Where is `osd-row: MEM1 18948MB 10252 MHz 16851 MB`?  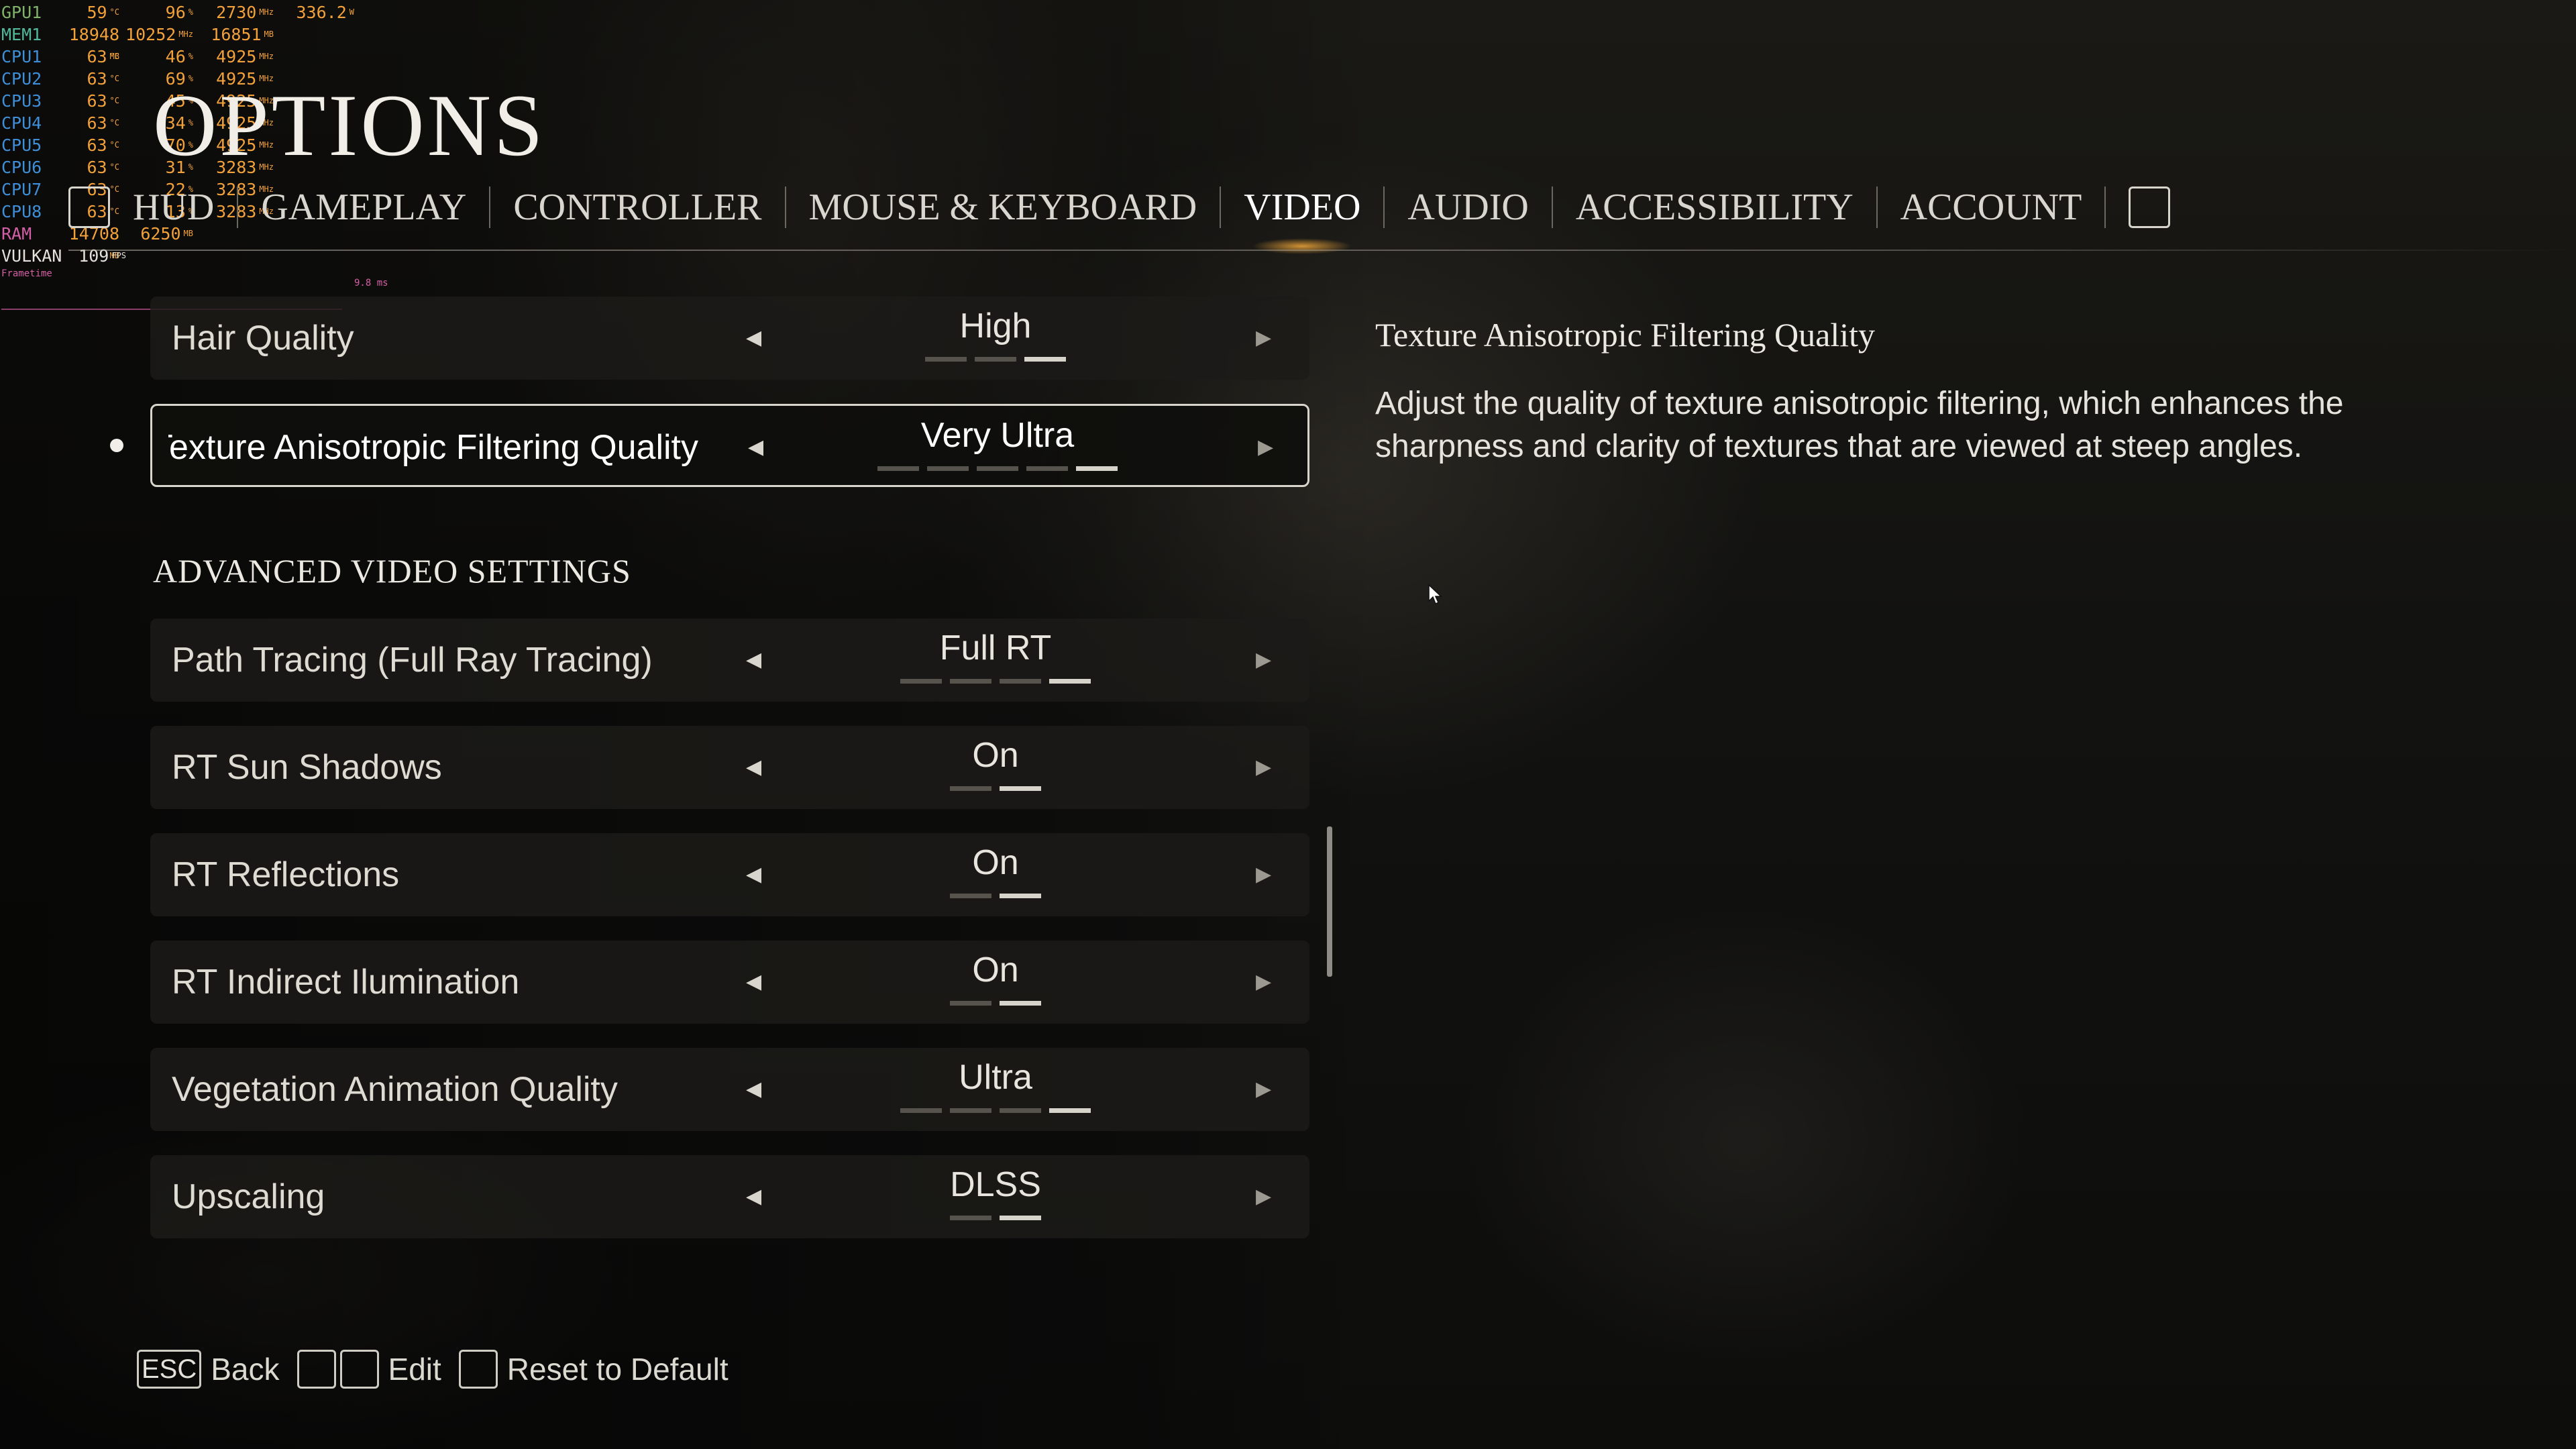 osd-row: MEM1 18948MB 10252 MHz 16851 MB is located at coordinates (177, 42).